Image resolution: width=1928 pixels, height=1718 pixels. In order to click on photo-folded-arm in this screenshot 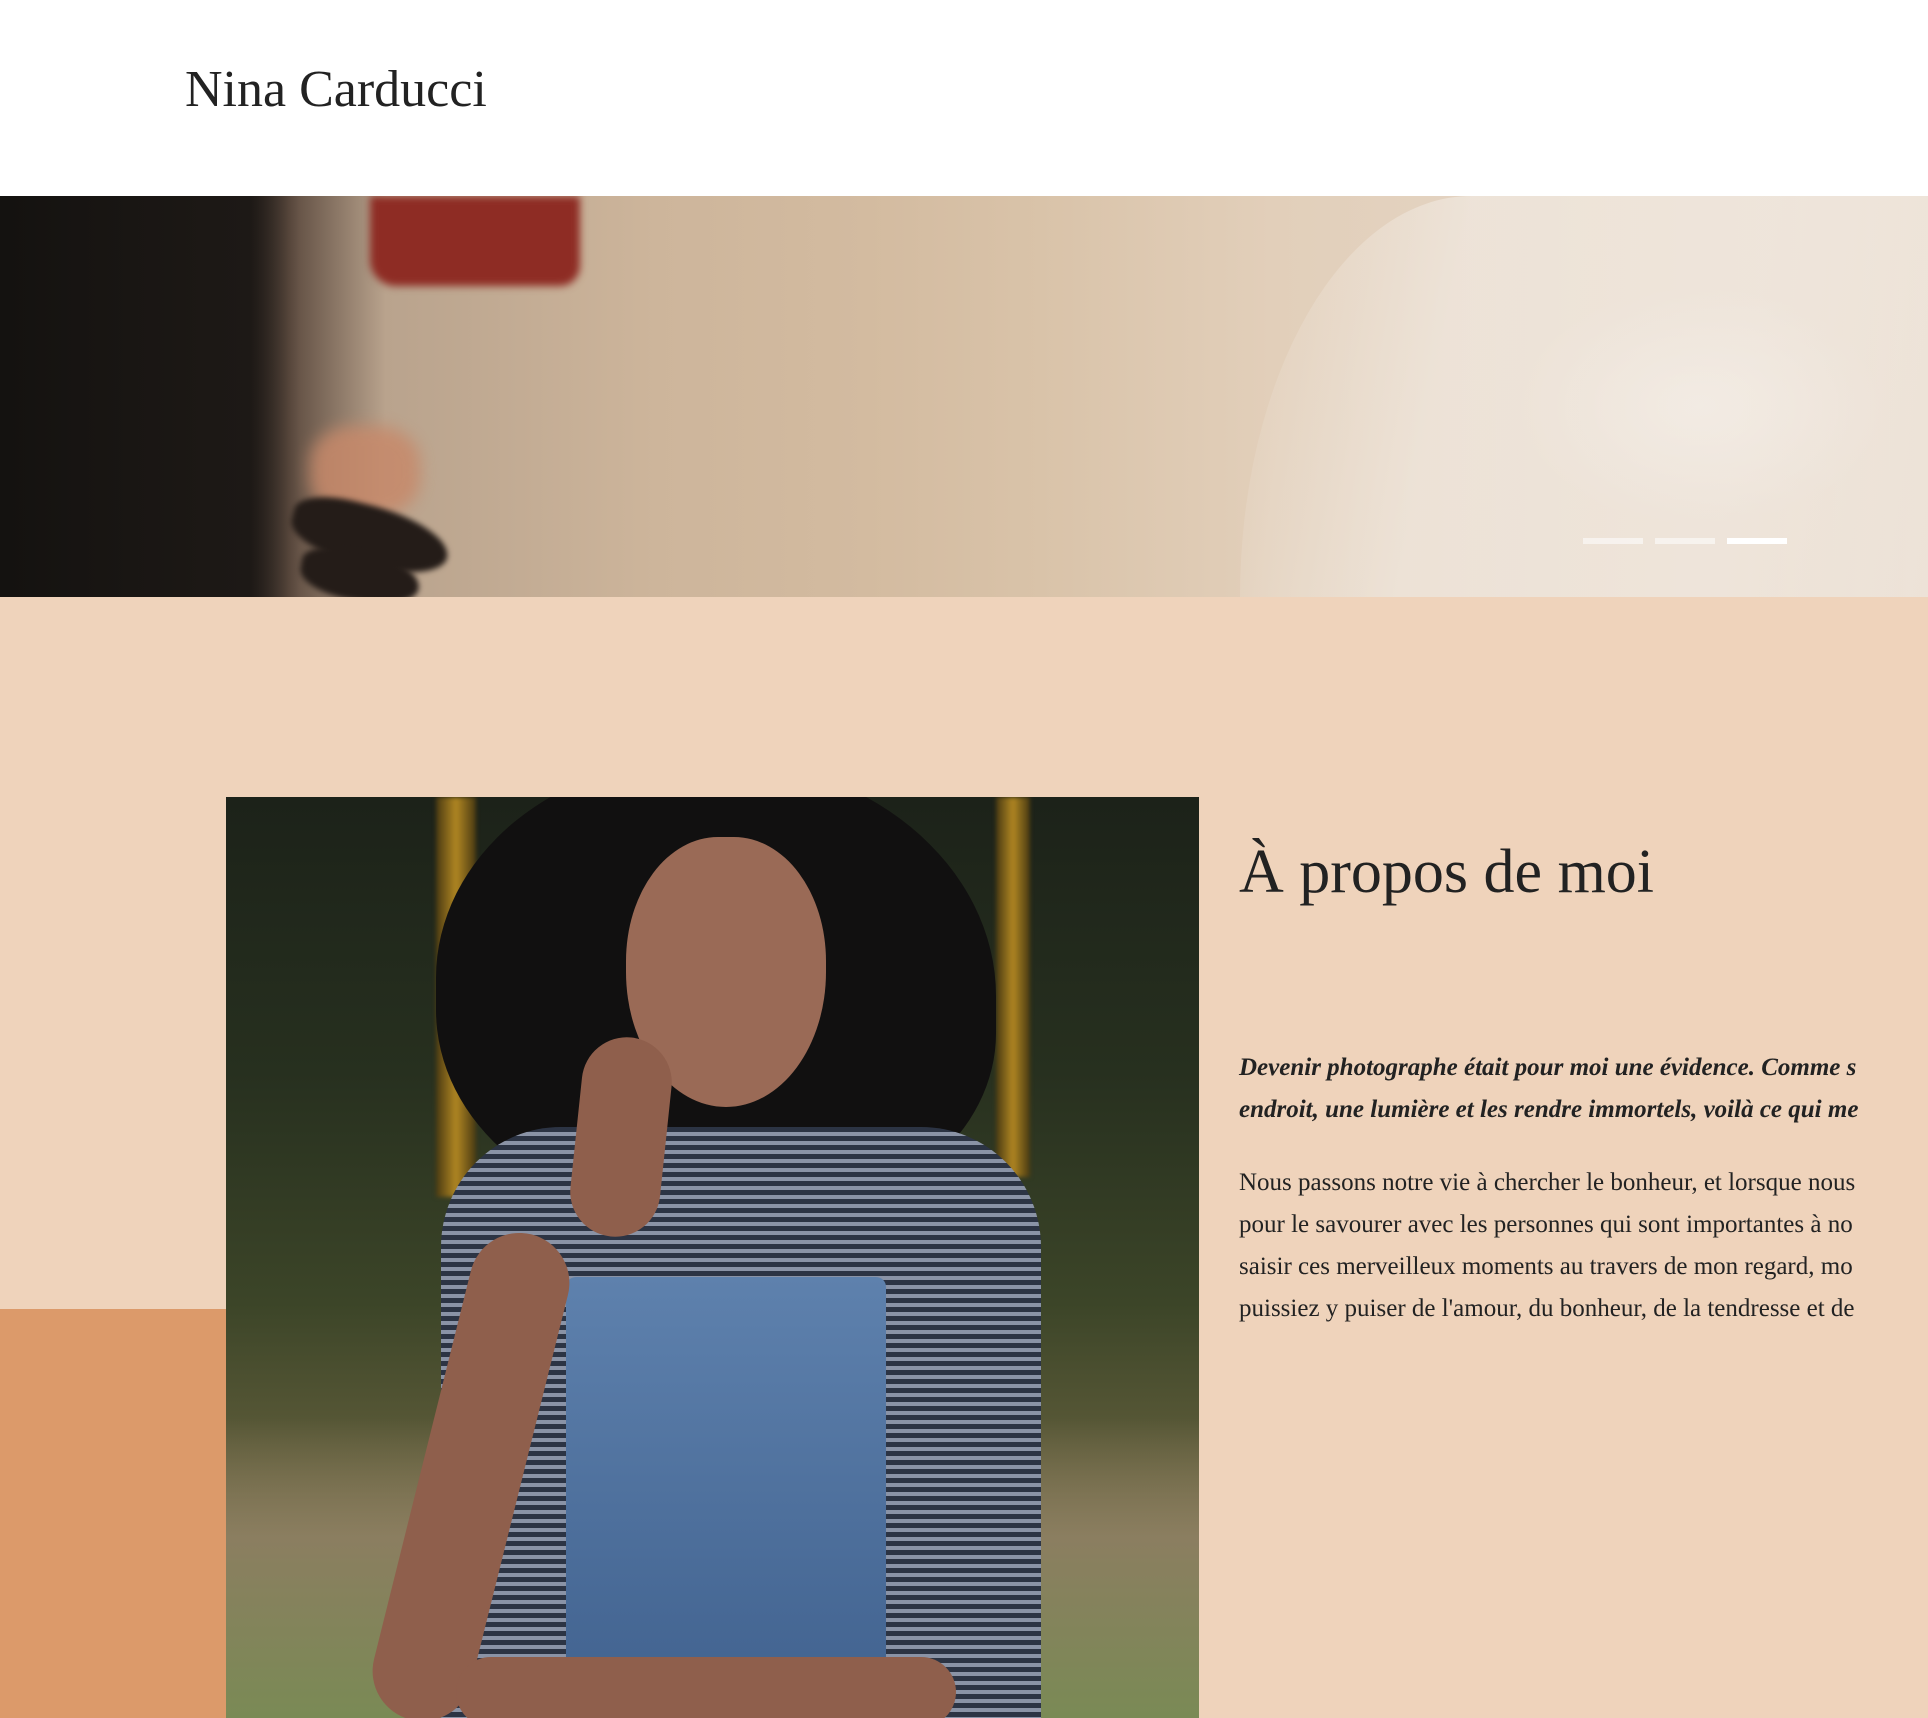, I will do `click(706, 1687)`.